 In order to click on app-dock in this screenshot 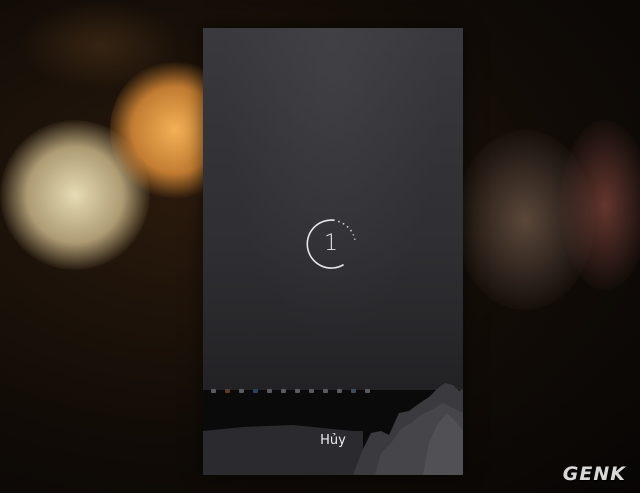, I will do `click(333, 391)`.